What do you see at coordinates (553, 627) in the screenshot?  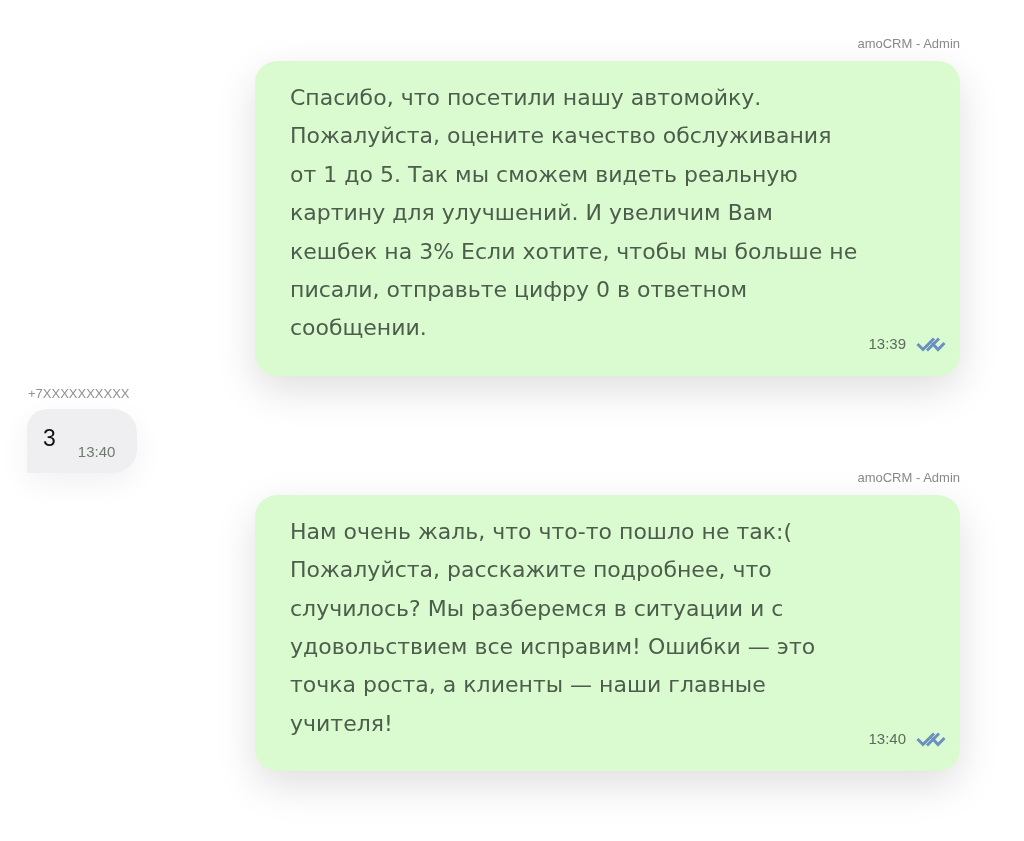 I see `message-text: Нам очень жаль, что что-то пошло не так:( Пожалуйста, расскажите подробнее, что случилось? Мы разберемся в ситуации и с удовольствием все исправим! Ошибки — это точка роста, а клиенты — наши главные учителя!` at bounding box center [553, 627].